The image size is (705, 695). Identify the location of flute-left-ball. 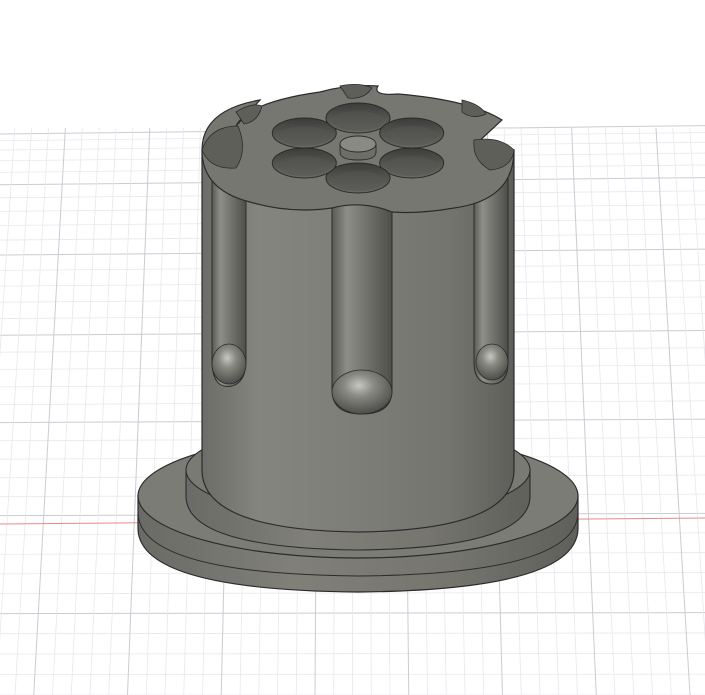
(229, 364).